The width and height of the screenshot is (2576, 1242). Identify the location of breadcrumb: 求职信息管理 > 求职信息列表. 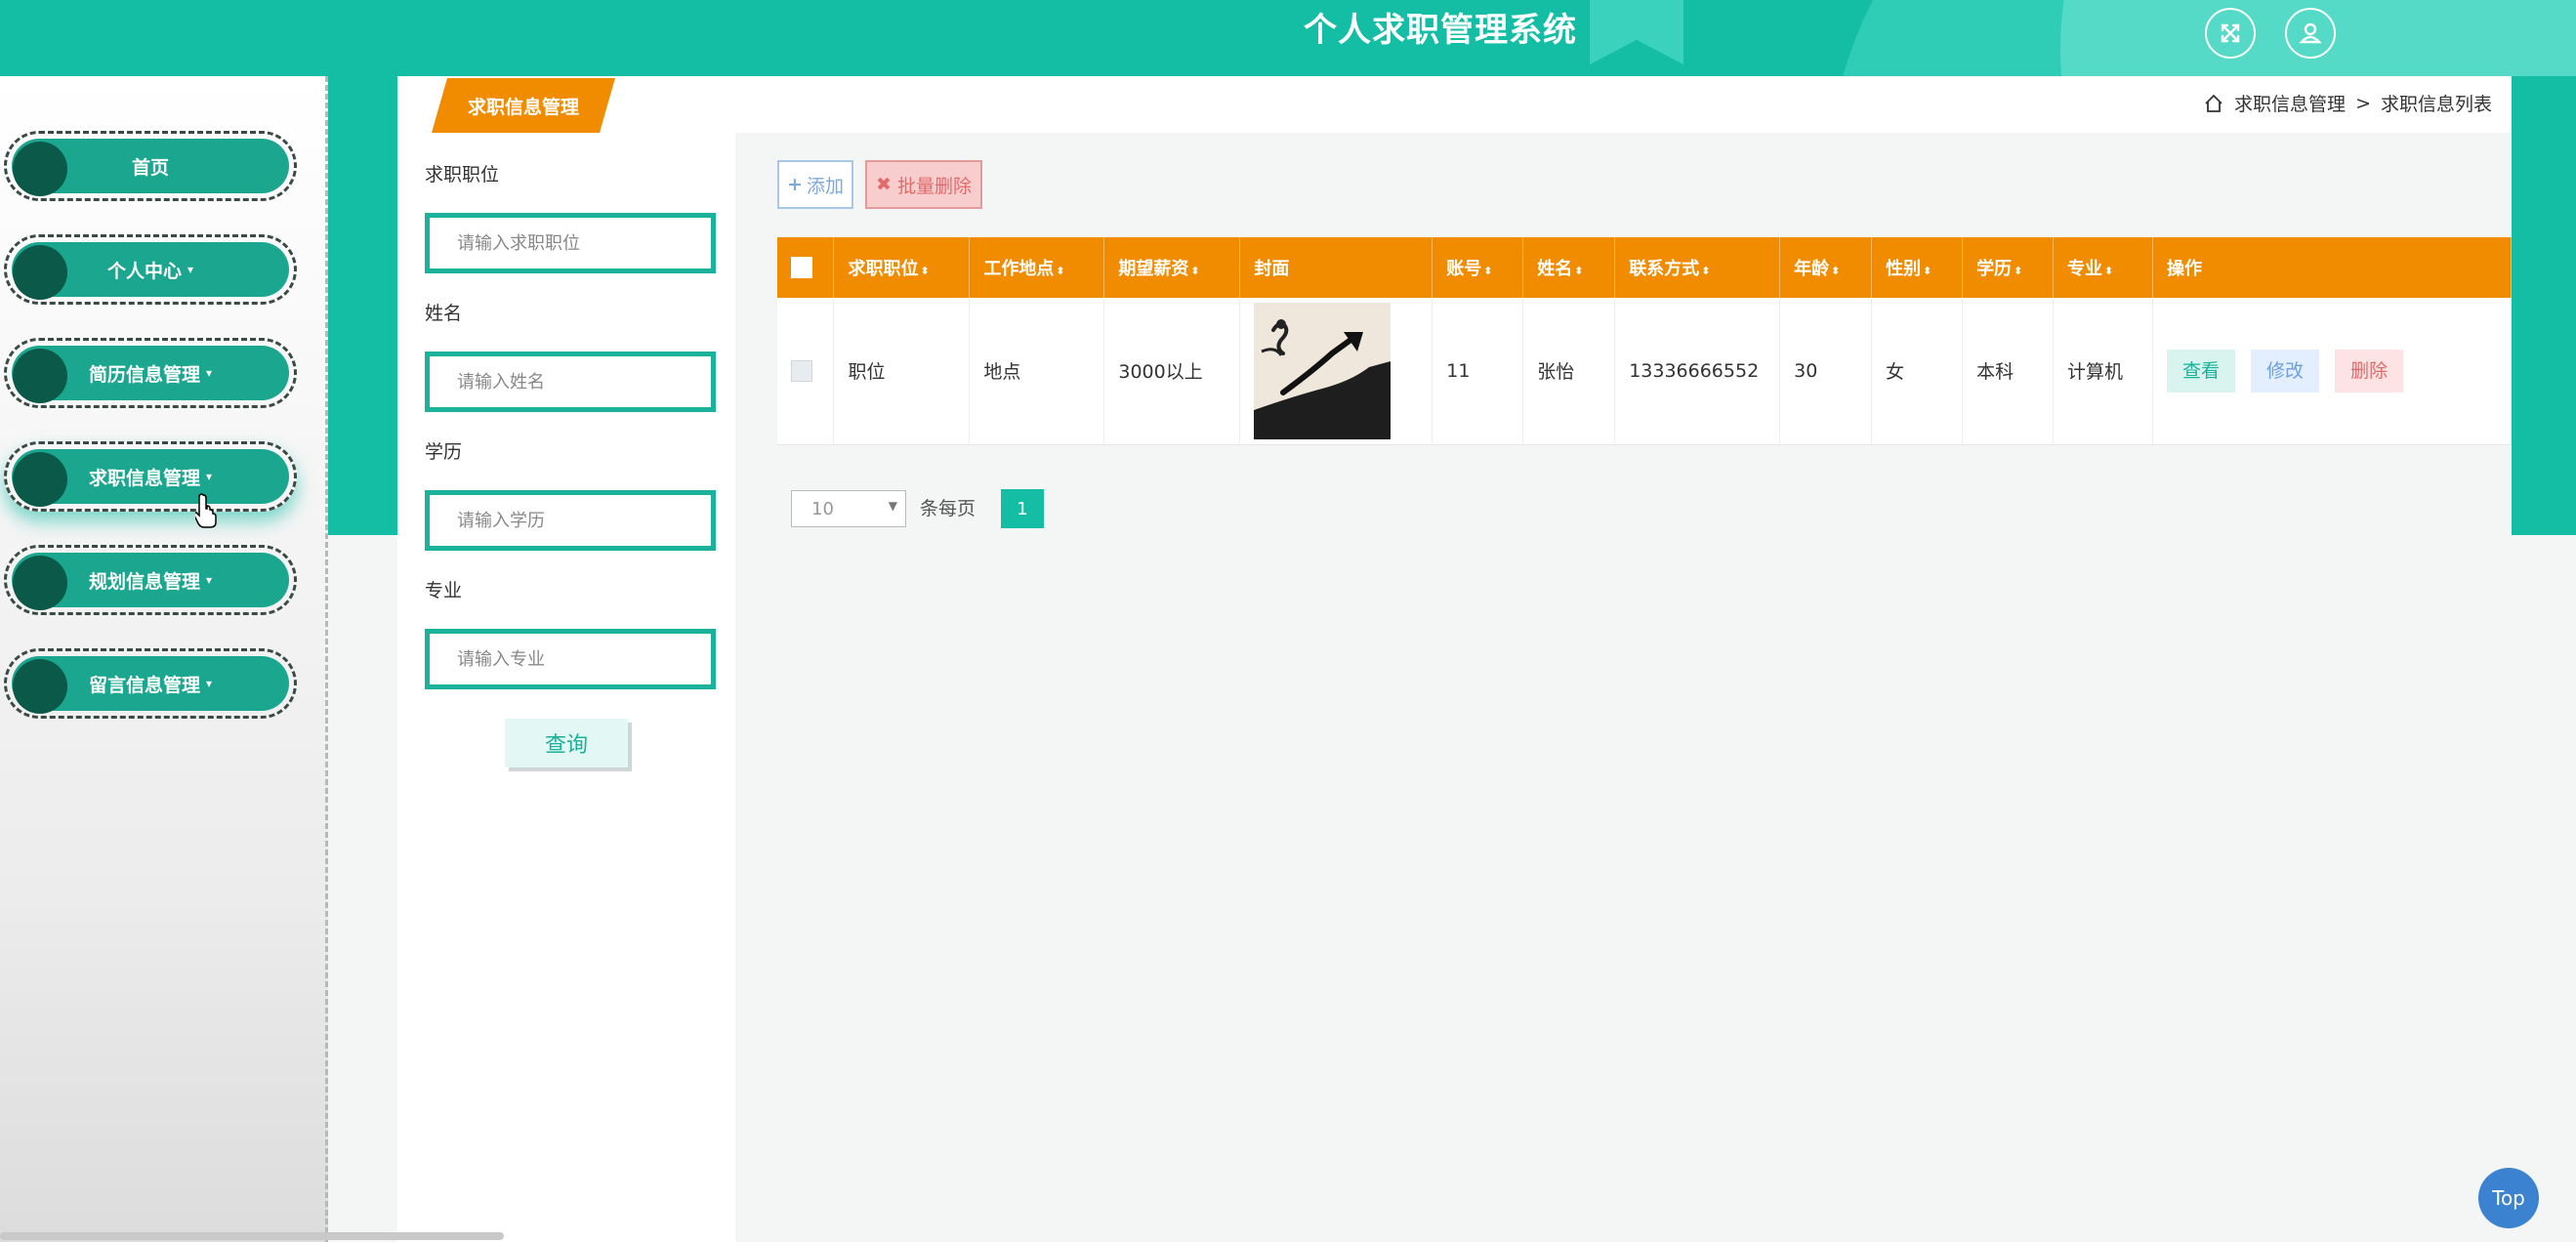
(2347, 103).